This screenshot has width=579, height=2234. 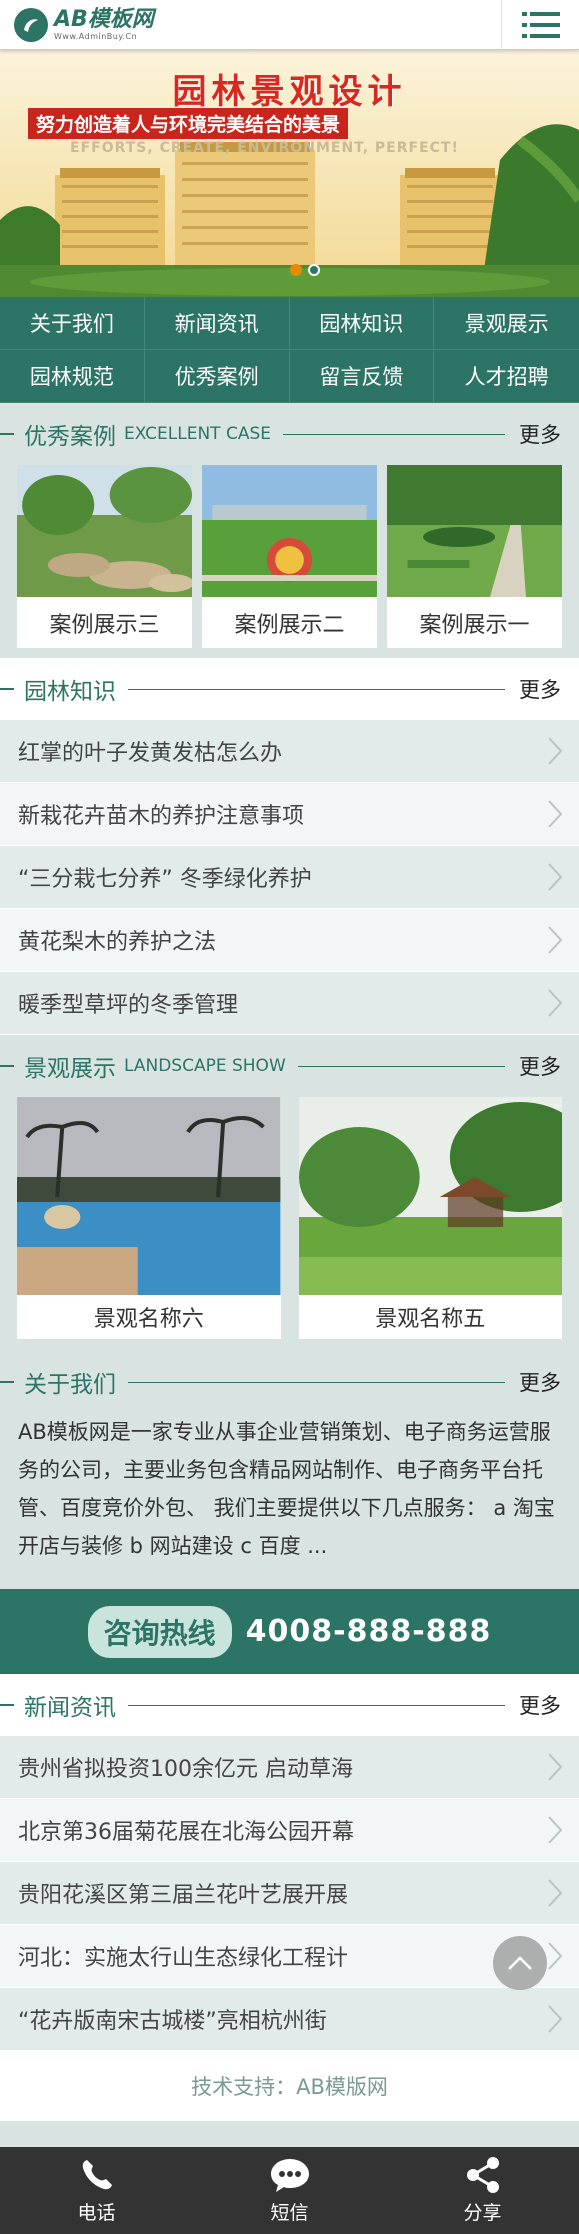 I want to click on list-item: 暖季型草坪的冬季管理, so click(x=289, y=1003).